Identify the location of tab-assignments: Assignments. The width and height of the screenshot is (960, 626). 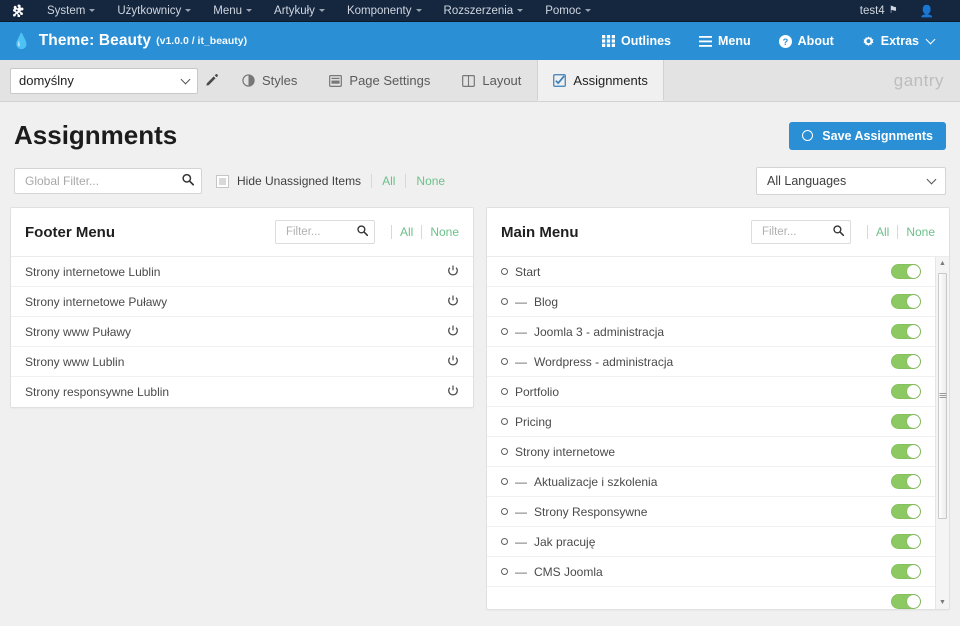
(600, 80).